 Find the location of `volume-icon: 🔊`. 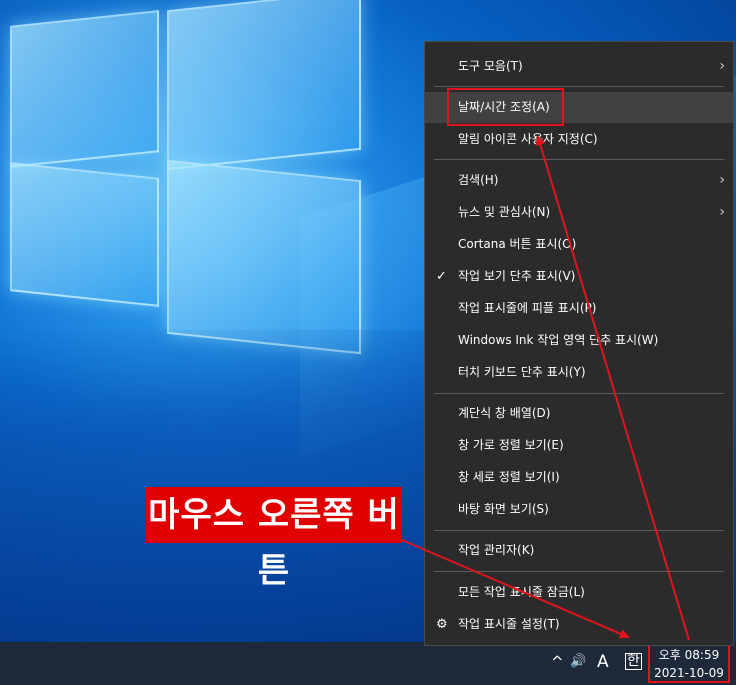

volume-icon: 🔊 is located at coordinates (578, 661).